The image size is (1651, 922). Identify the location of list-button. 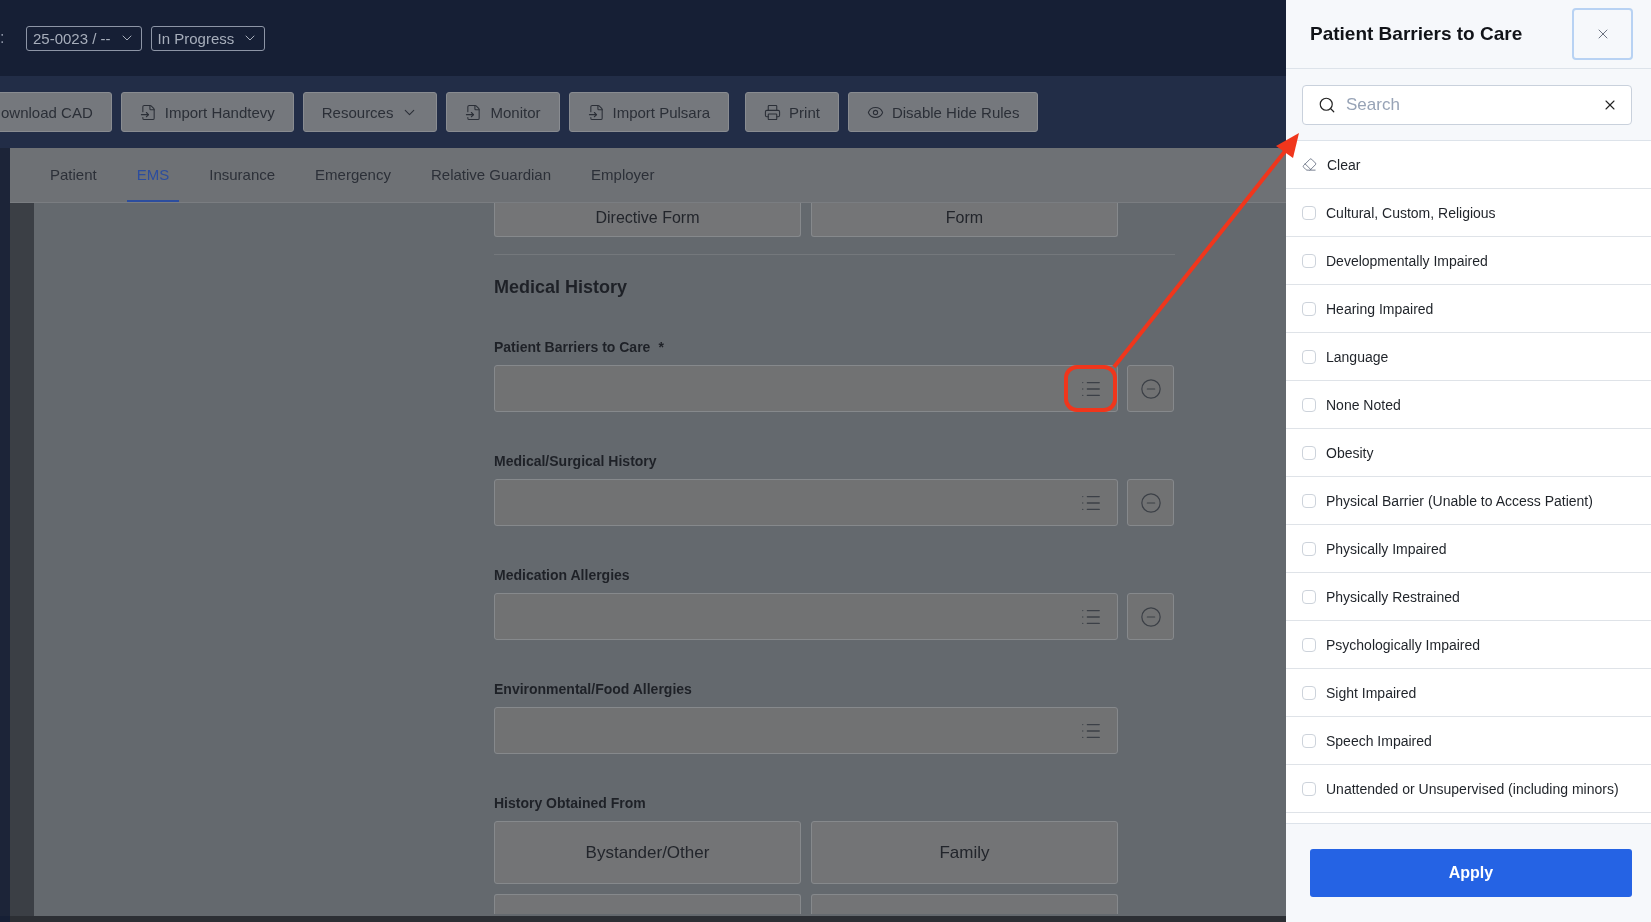
(1090, 388).